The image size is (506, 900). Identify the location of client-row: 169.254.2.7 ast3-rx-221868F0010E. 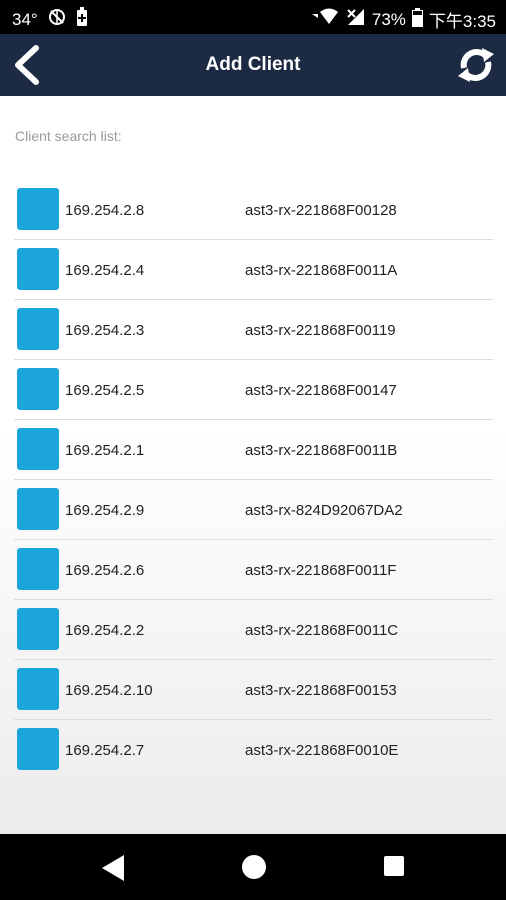
(253, 750).